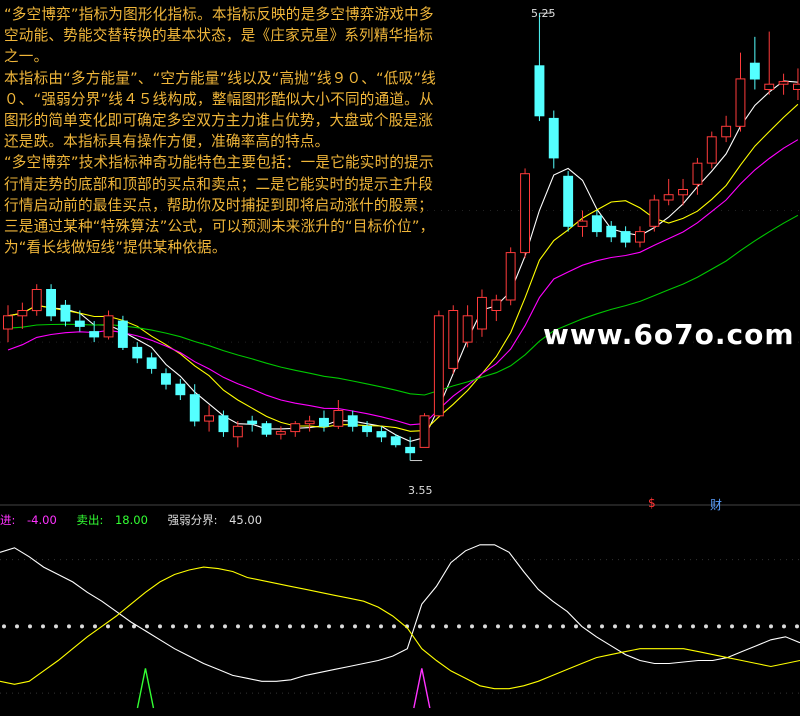 The image size is (800, 716). What do you see at coordinates (89, 520) in the screenshot?
I see `legend-sell-label: 卖出:` at bounding box center [89, 520].